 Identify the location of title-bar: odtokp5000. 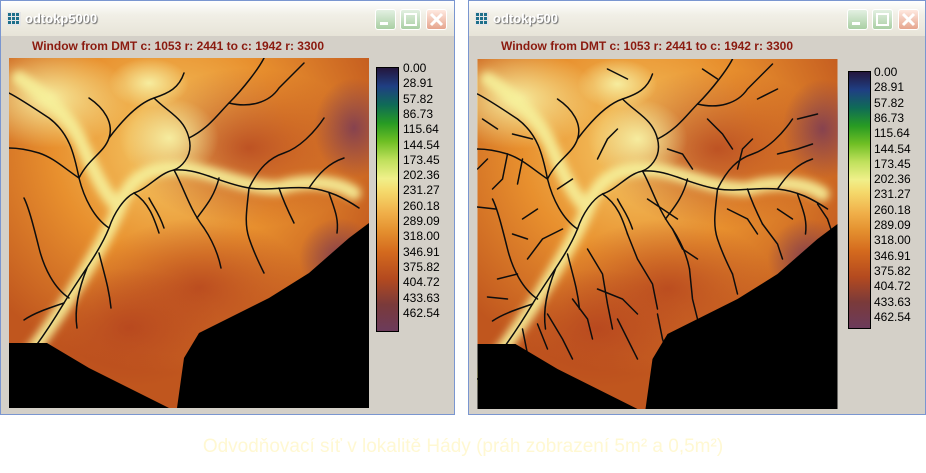
(227, 18).